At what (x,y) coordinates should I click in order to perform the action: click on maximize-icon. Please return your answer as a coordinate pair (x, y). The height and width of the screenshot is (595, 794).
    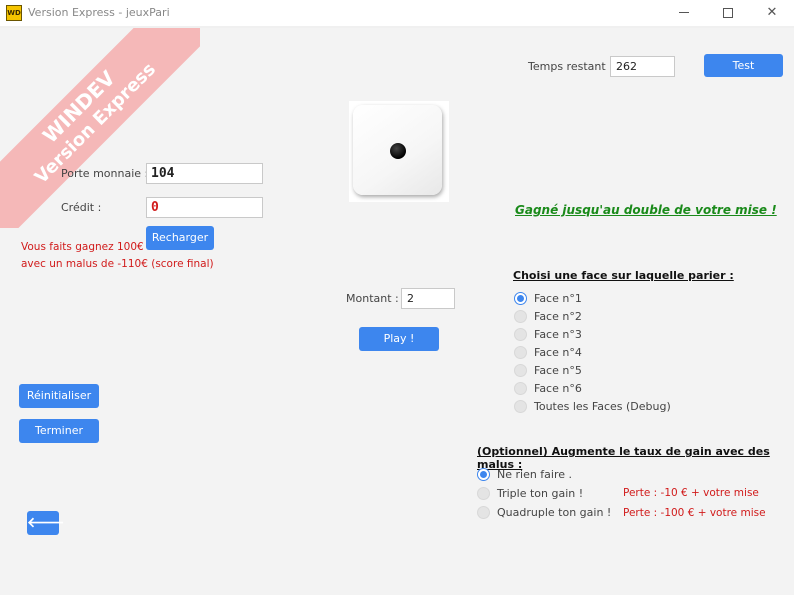
    Looking at the image, I should click on (728, 12).